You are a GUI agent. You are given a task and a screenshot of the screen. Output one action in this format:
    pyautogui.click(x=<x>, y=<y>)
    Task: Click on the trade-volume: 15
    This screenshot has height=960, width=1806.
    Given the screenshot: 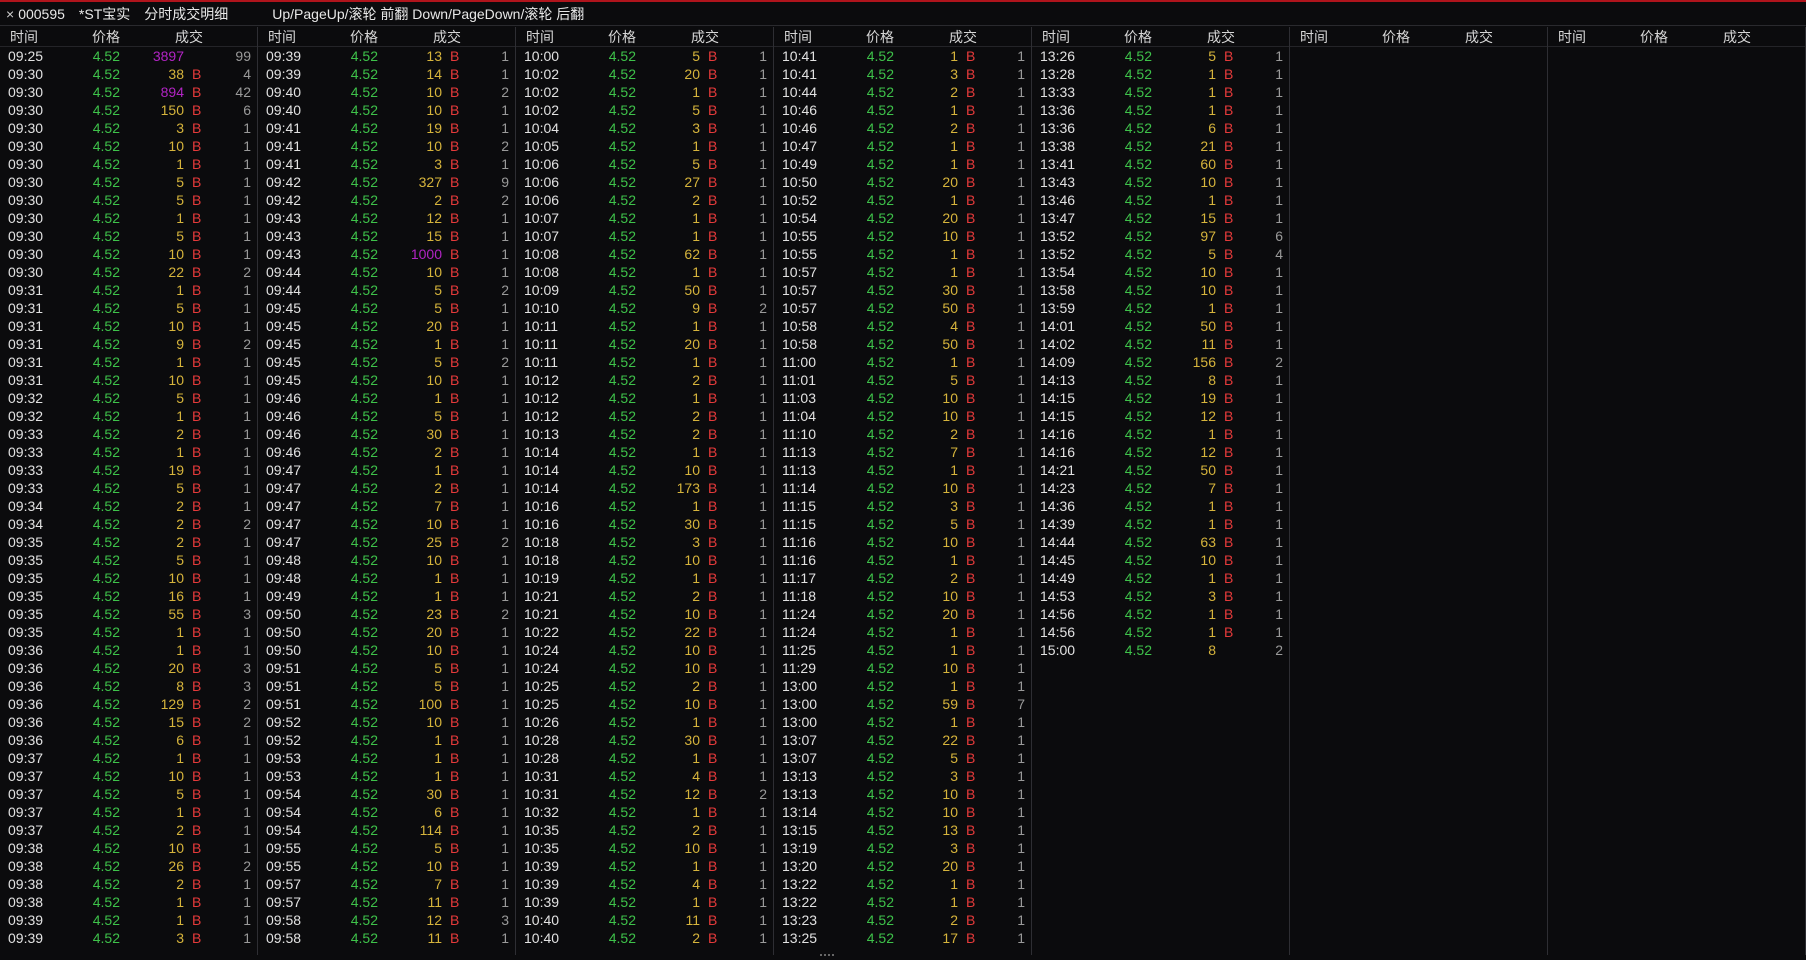 What is the action you would take?
    pyautogui.click(x=434, y=236)
    